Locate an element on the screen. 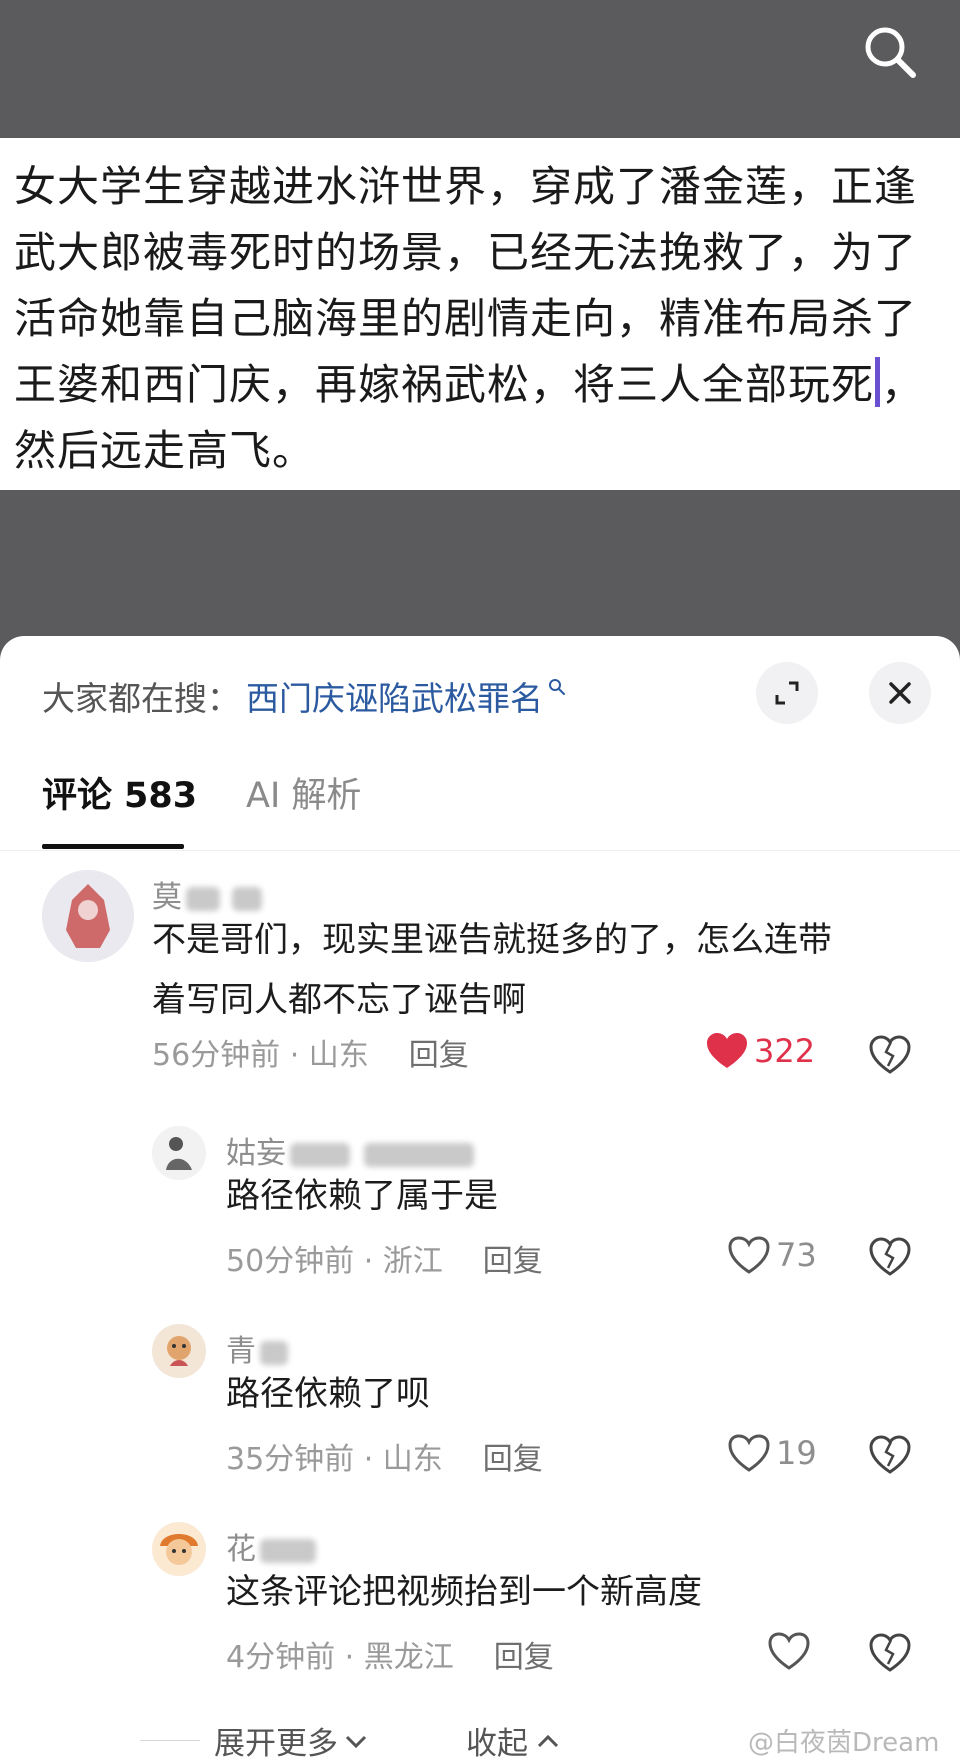  caption-line: 然后远走高飞。 is located at coordinates (165, 450).